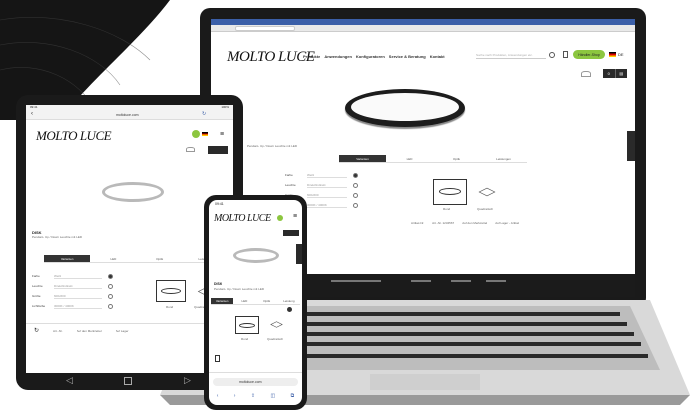 This screenshot has width=693, height=415. Describe the element at coordinates (36, 330) in the screenshot. I see `refresh-icon: ↻` at that location.